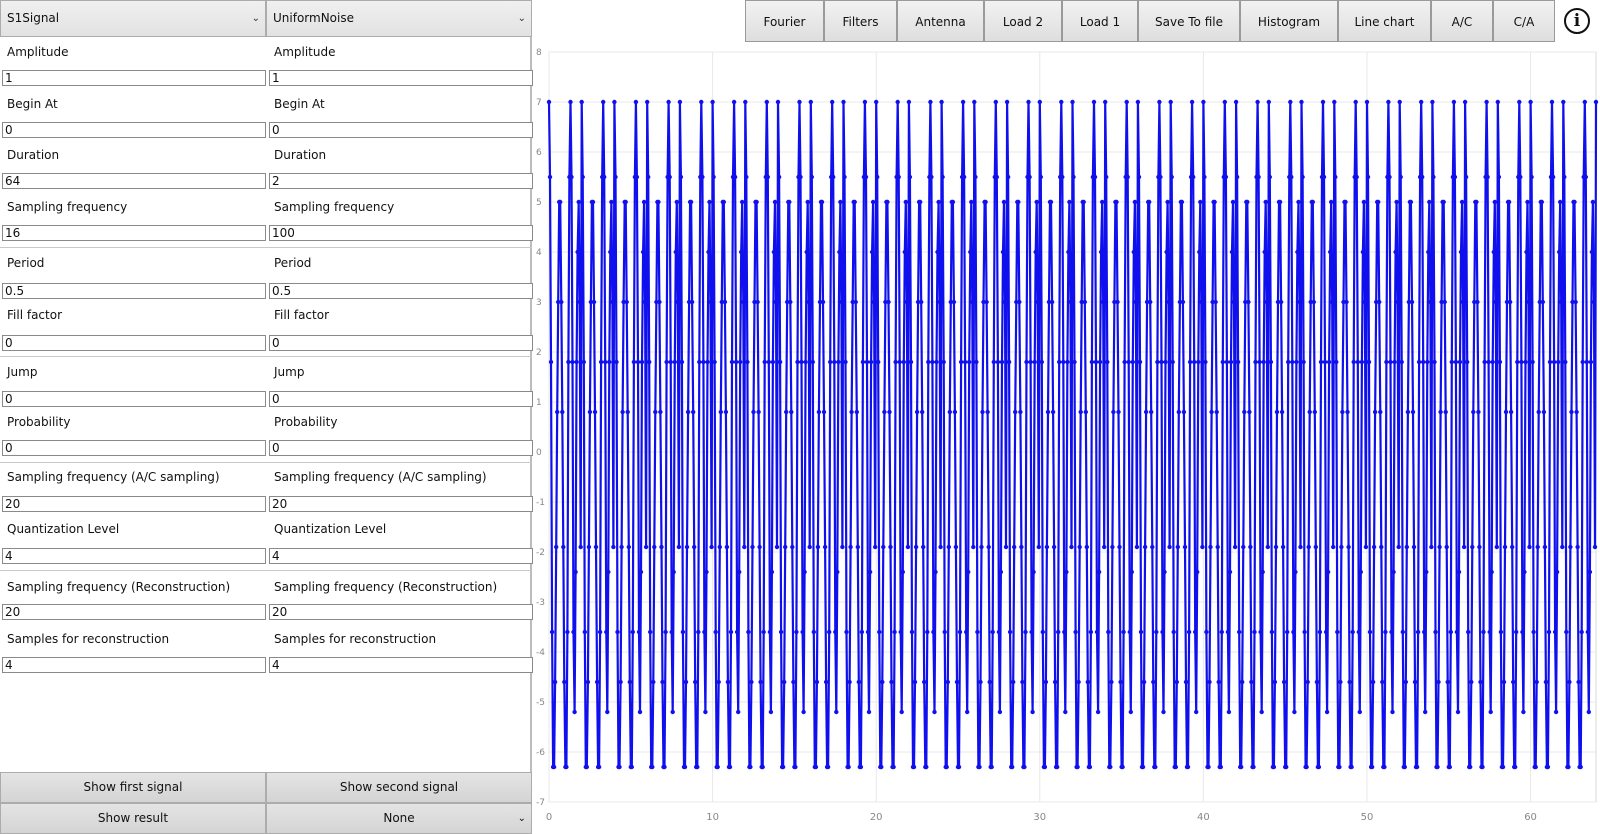 The width and height of the screenshot is (1600, 834). I want to click on first-jump-input: 0, so click(134, 399).